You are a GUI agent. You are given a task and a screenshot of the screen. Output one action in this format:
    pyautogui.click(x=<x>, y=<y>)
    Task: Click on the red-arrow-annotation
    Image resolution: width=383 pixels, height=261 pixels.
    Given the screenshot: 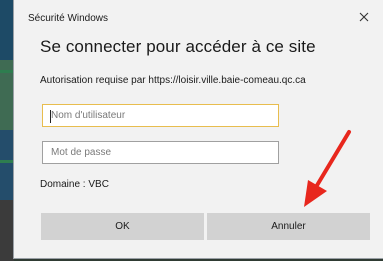 What is the action you would take?
    pyautogui.click(x=327, y=168)
    